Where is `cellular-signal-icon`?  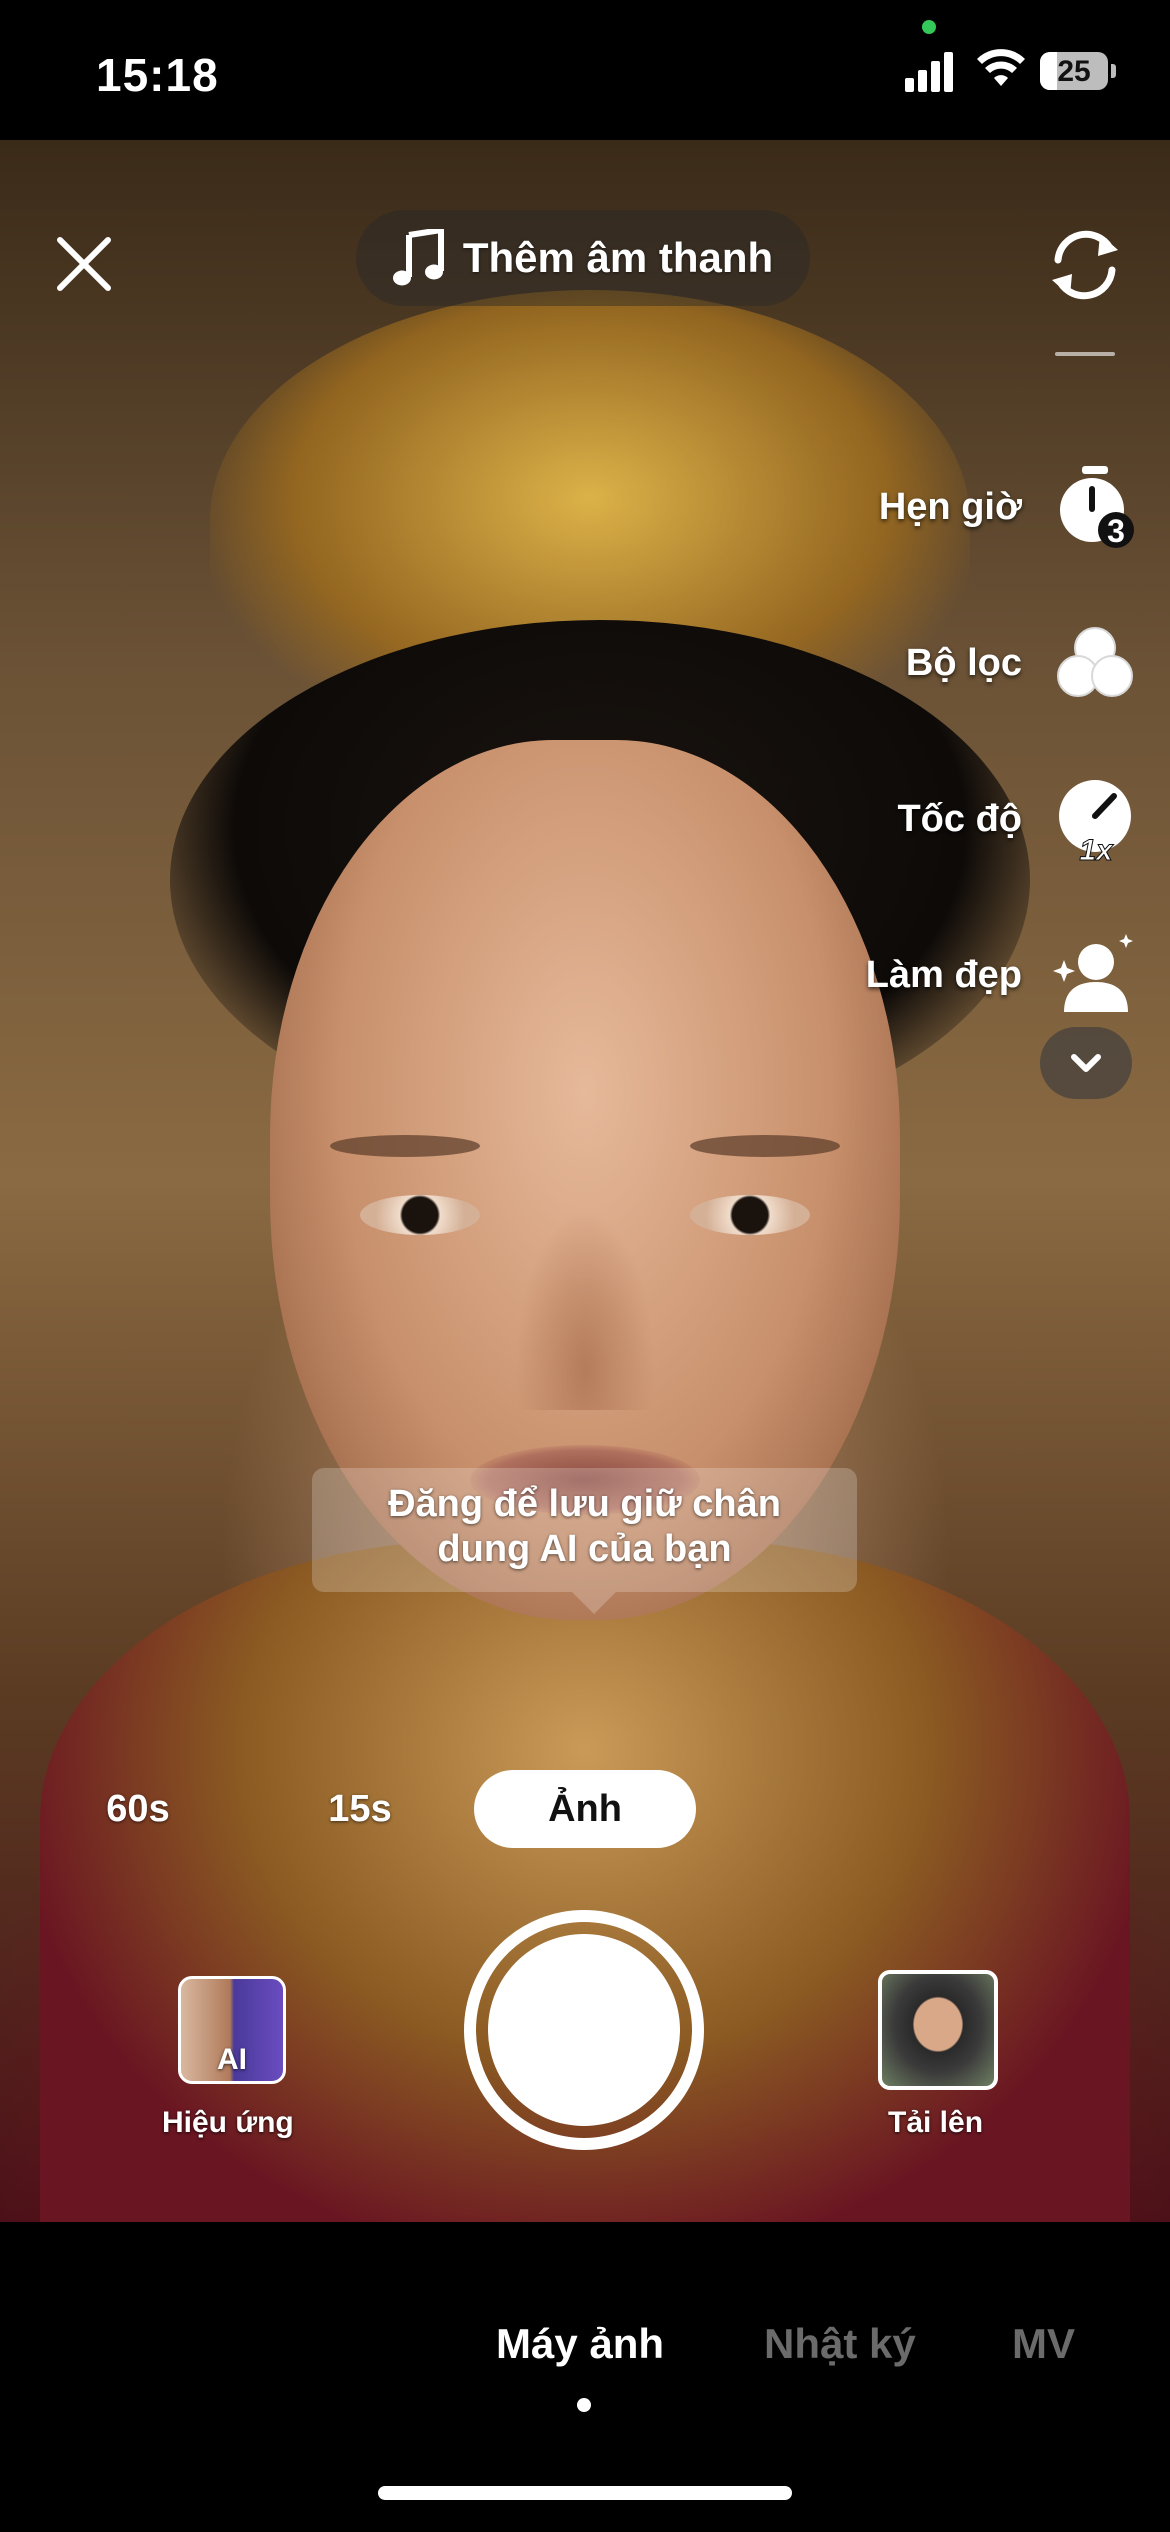
cellular-signal-icon is located at coordinates (931, 71).